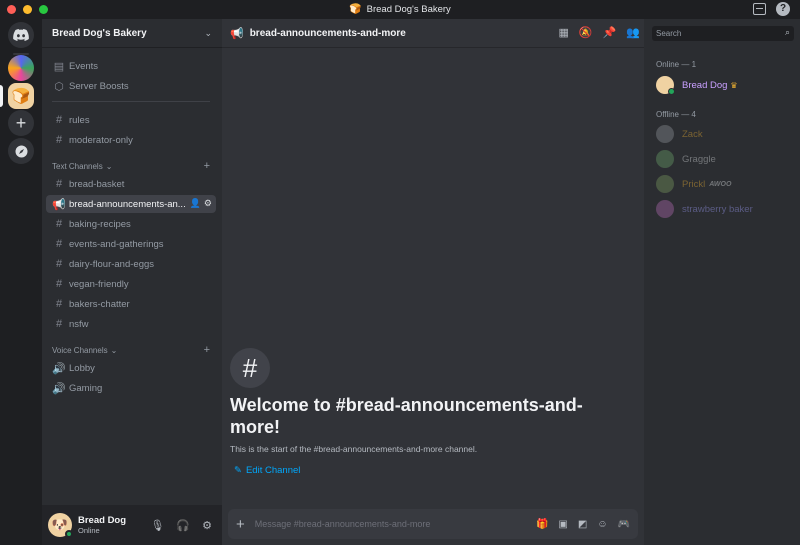 The width and height of the screenshot is (800, 545). Describe the element at coordinates (1, 96) in the screenshot. I see `selected-server-indicator` at that location.